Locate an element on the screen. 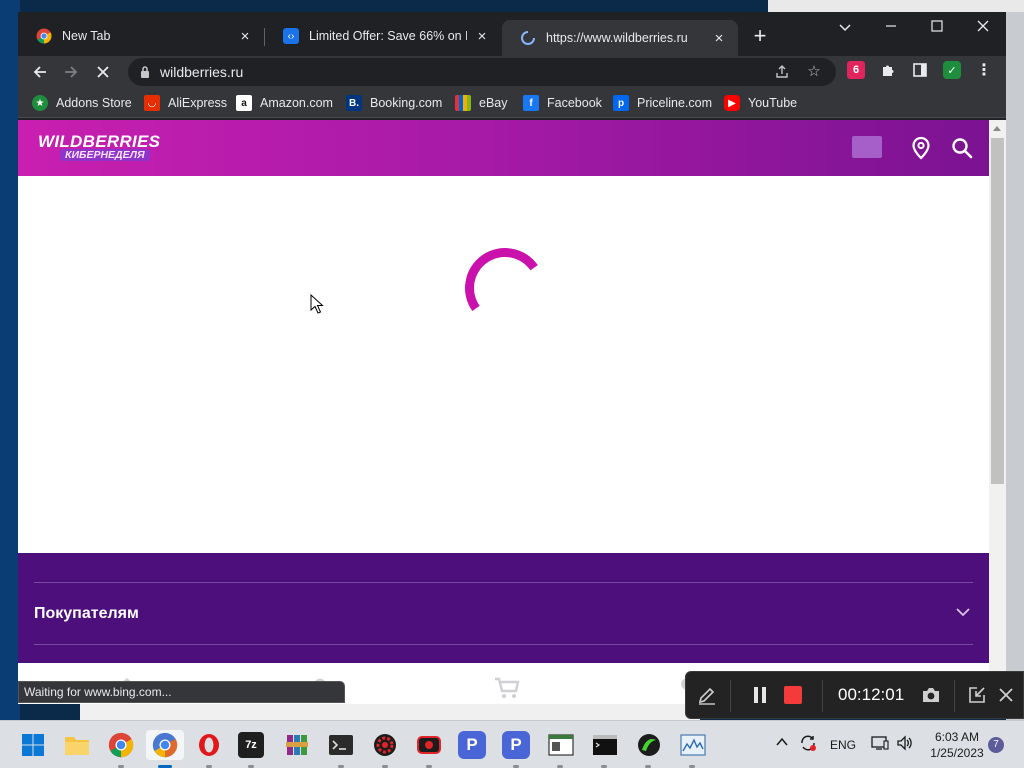  p-app-icon: P is located at coordinates (472, 745).